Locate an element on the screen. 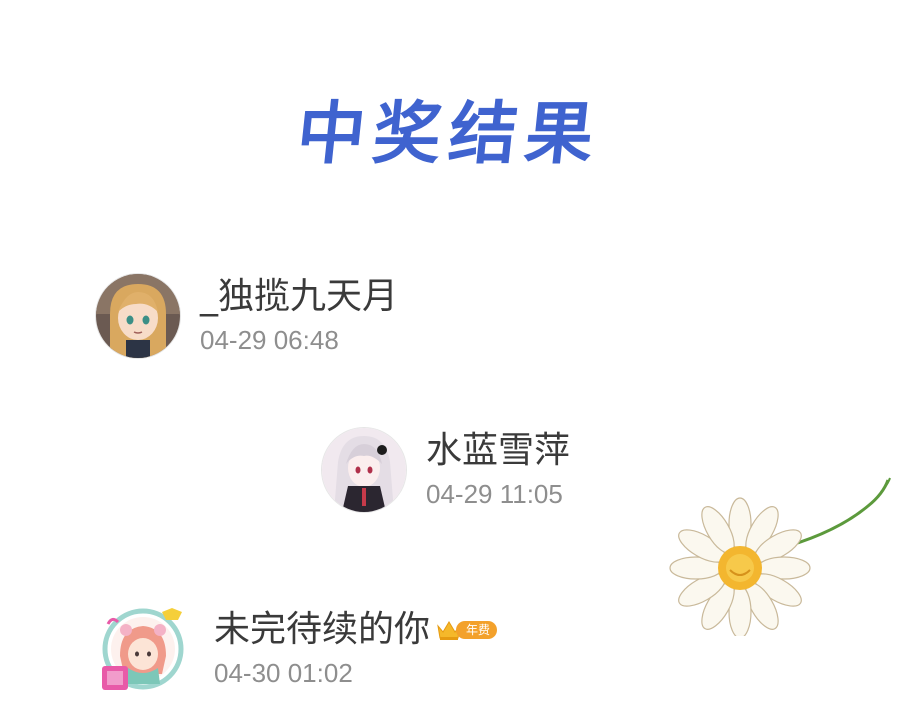  daisy-flower-icon is located at coordinates (783, 558).